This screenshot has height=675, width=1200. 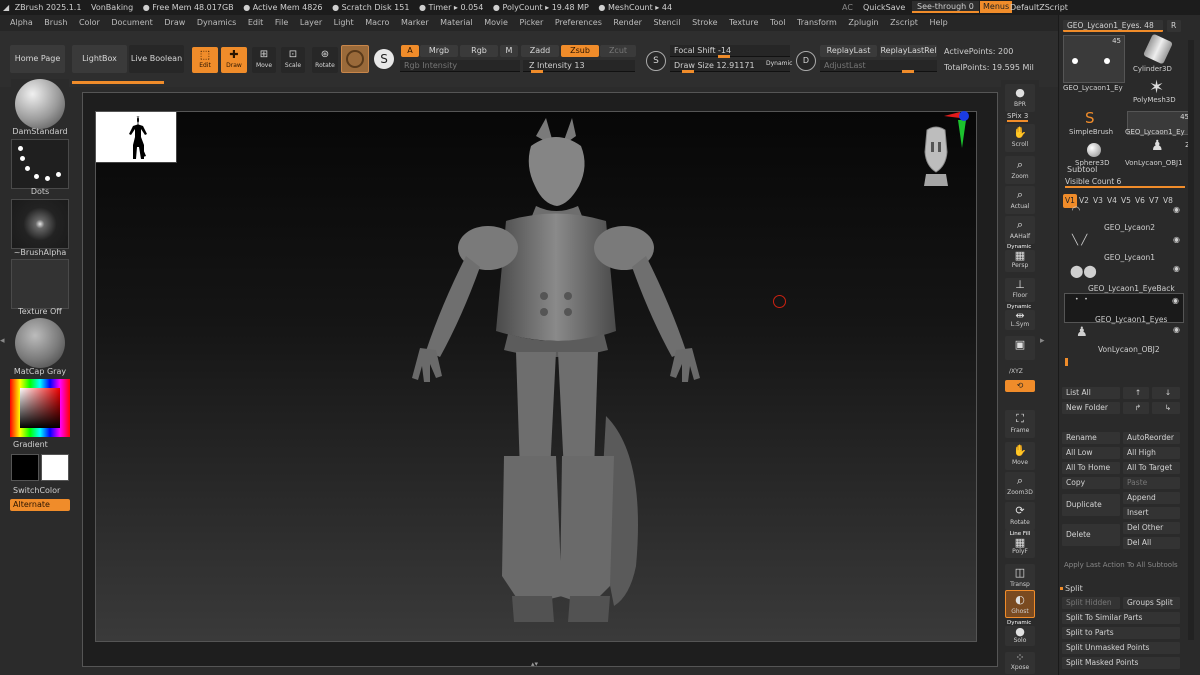 I want to click on move-button: ⊞ Move, so click(x=264, y=60).